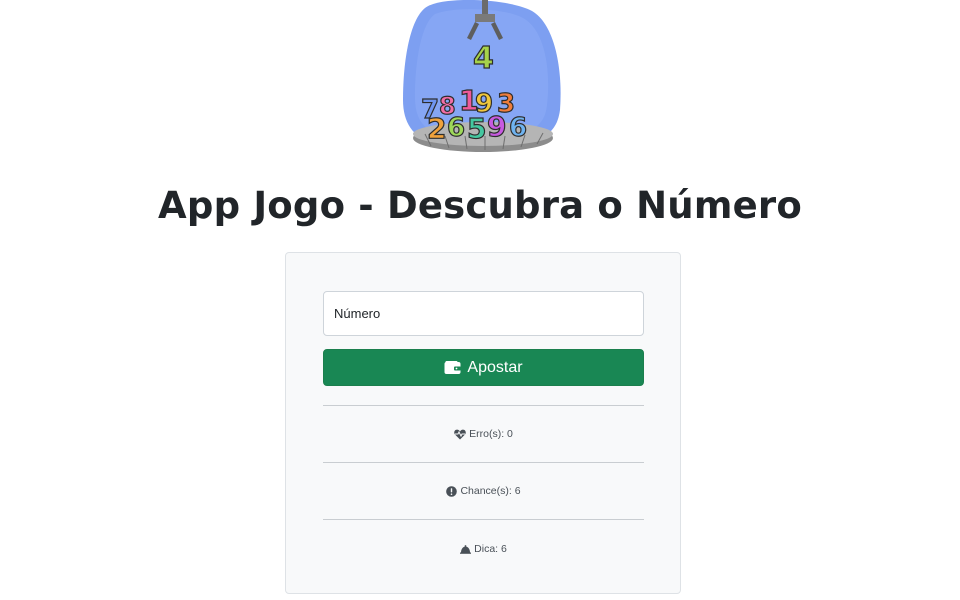 This screenshot has width=960, height=600. Describe the element at coordinates (496, 126) in the screenshot. I see `svg-text: 9` at that location.